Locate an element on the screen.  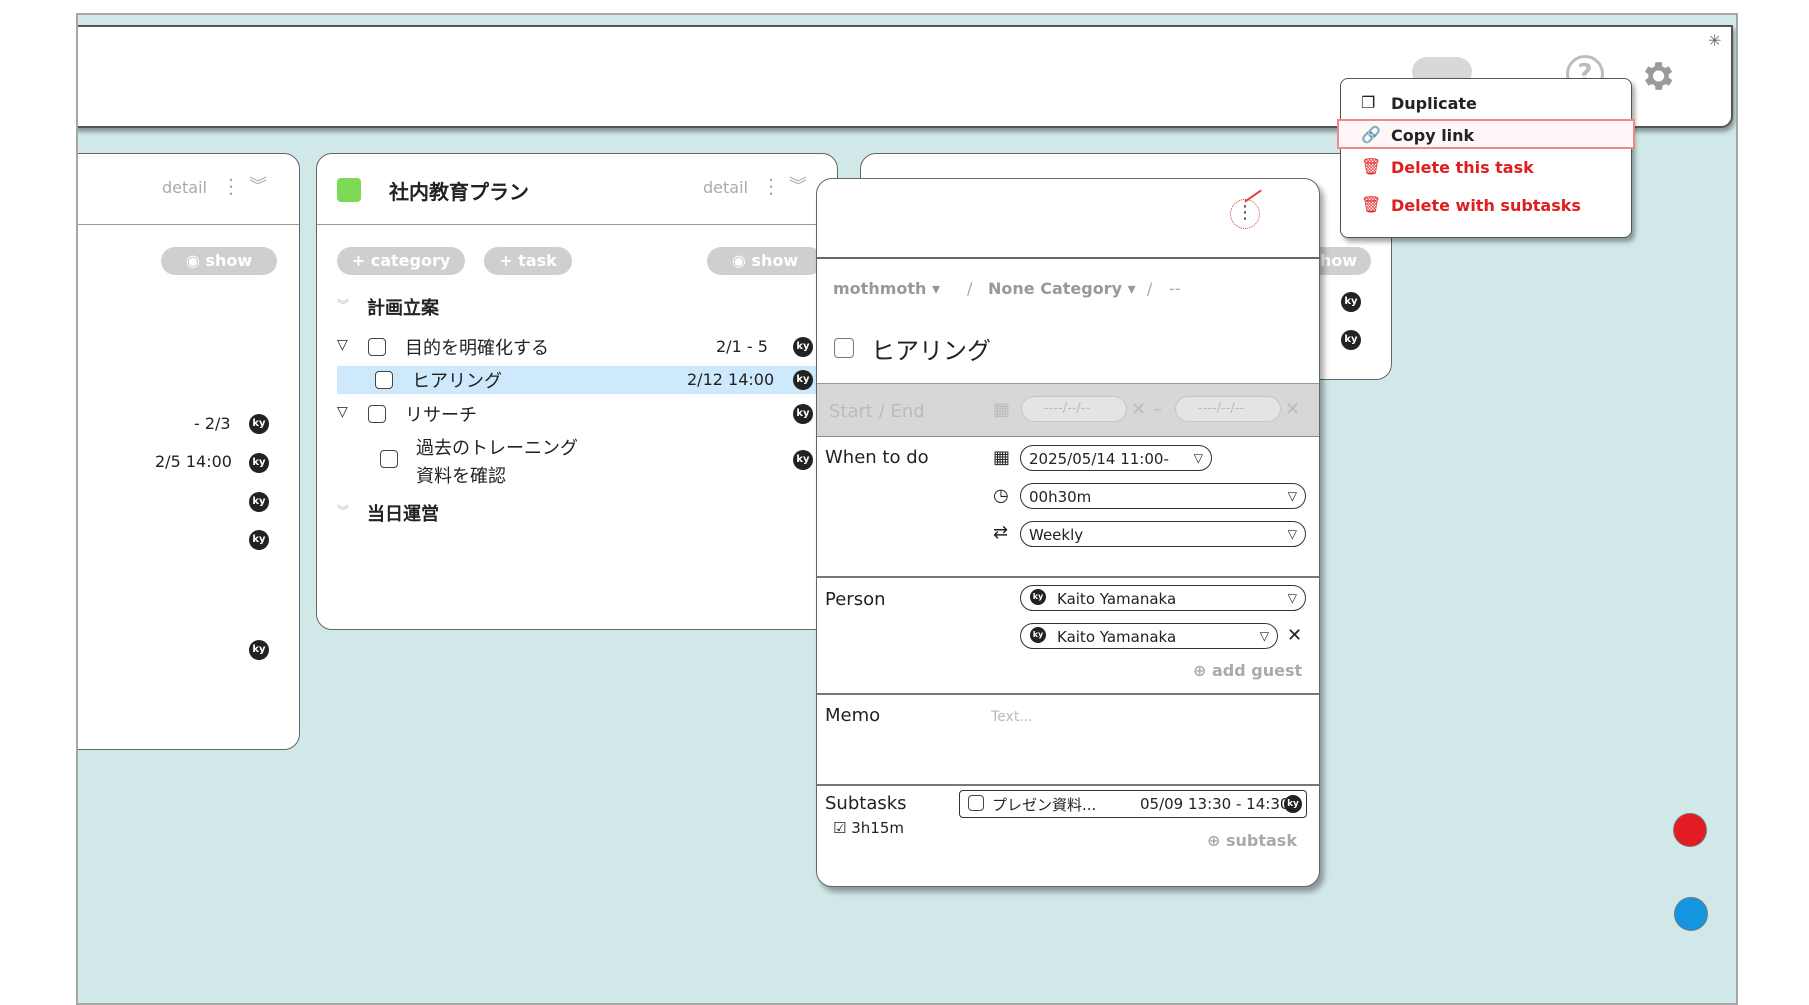
clear-start-icon: ✕ is located at coordinates (1138, 409).